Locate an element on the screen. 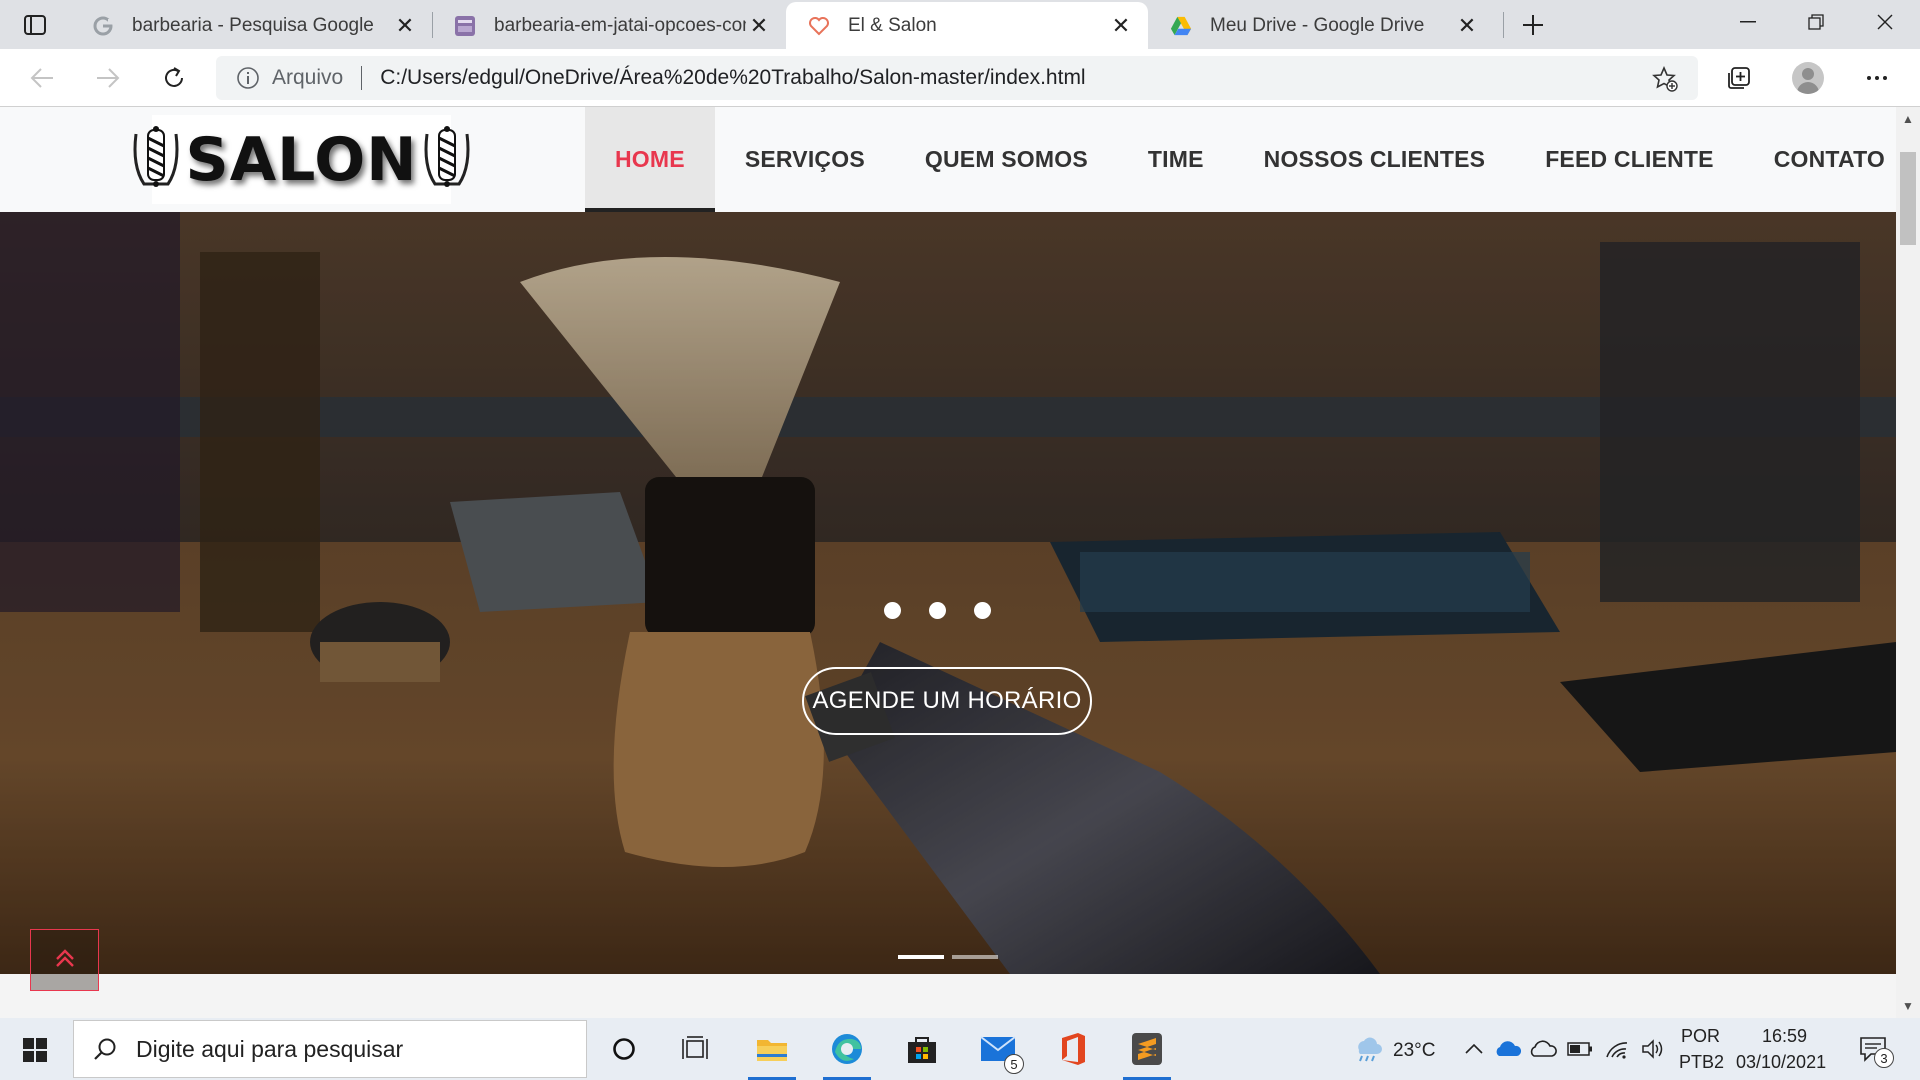  battery-icon is located at coordinates (1580, 1049).